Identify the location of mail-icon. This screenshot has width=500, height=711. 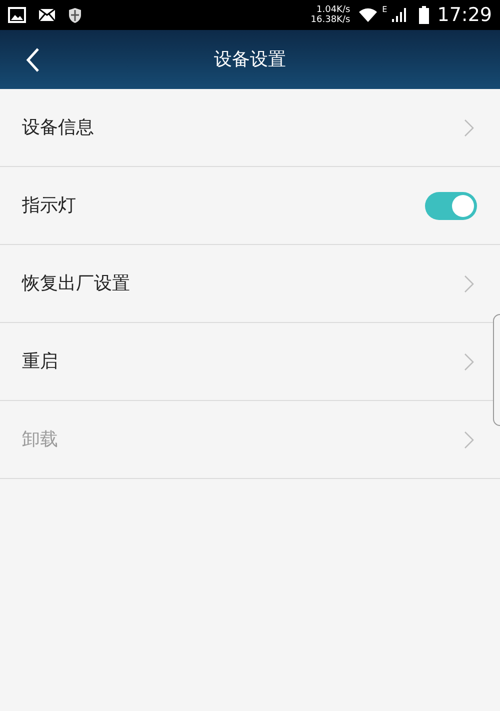
(47, 15).